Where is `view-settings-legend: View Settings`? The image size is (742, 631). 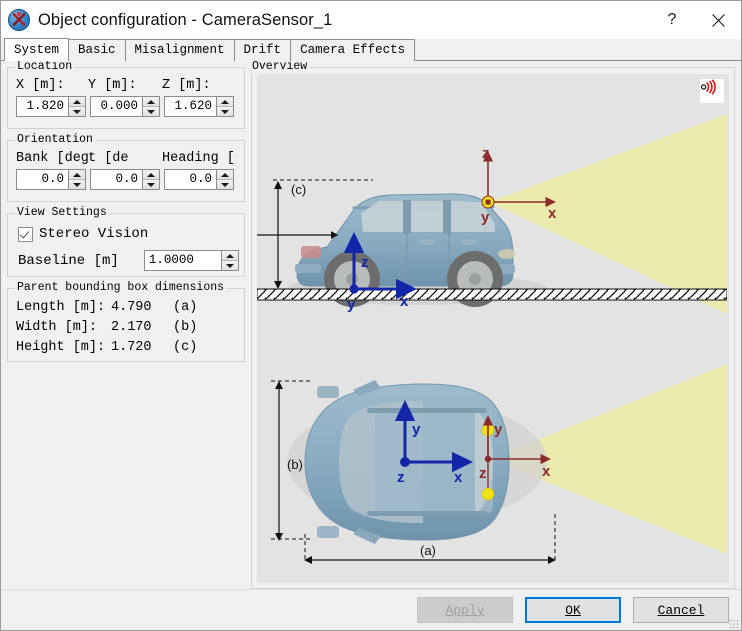
view-settings-legend: View Settings is located at coordinates (62, 213).